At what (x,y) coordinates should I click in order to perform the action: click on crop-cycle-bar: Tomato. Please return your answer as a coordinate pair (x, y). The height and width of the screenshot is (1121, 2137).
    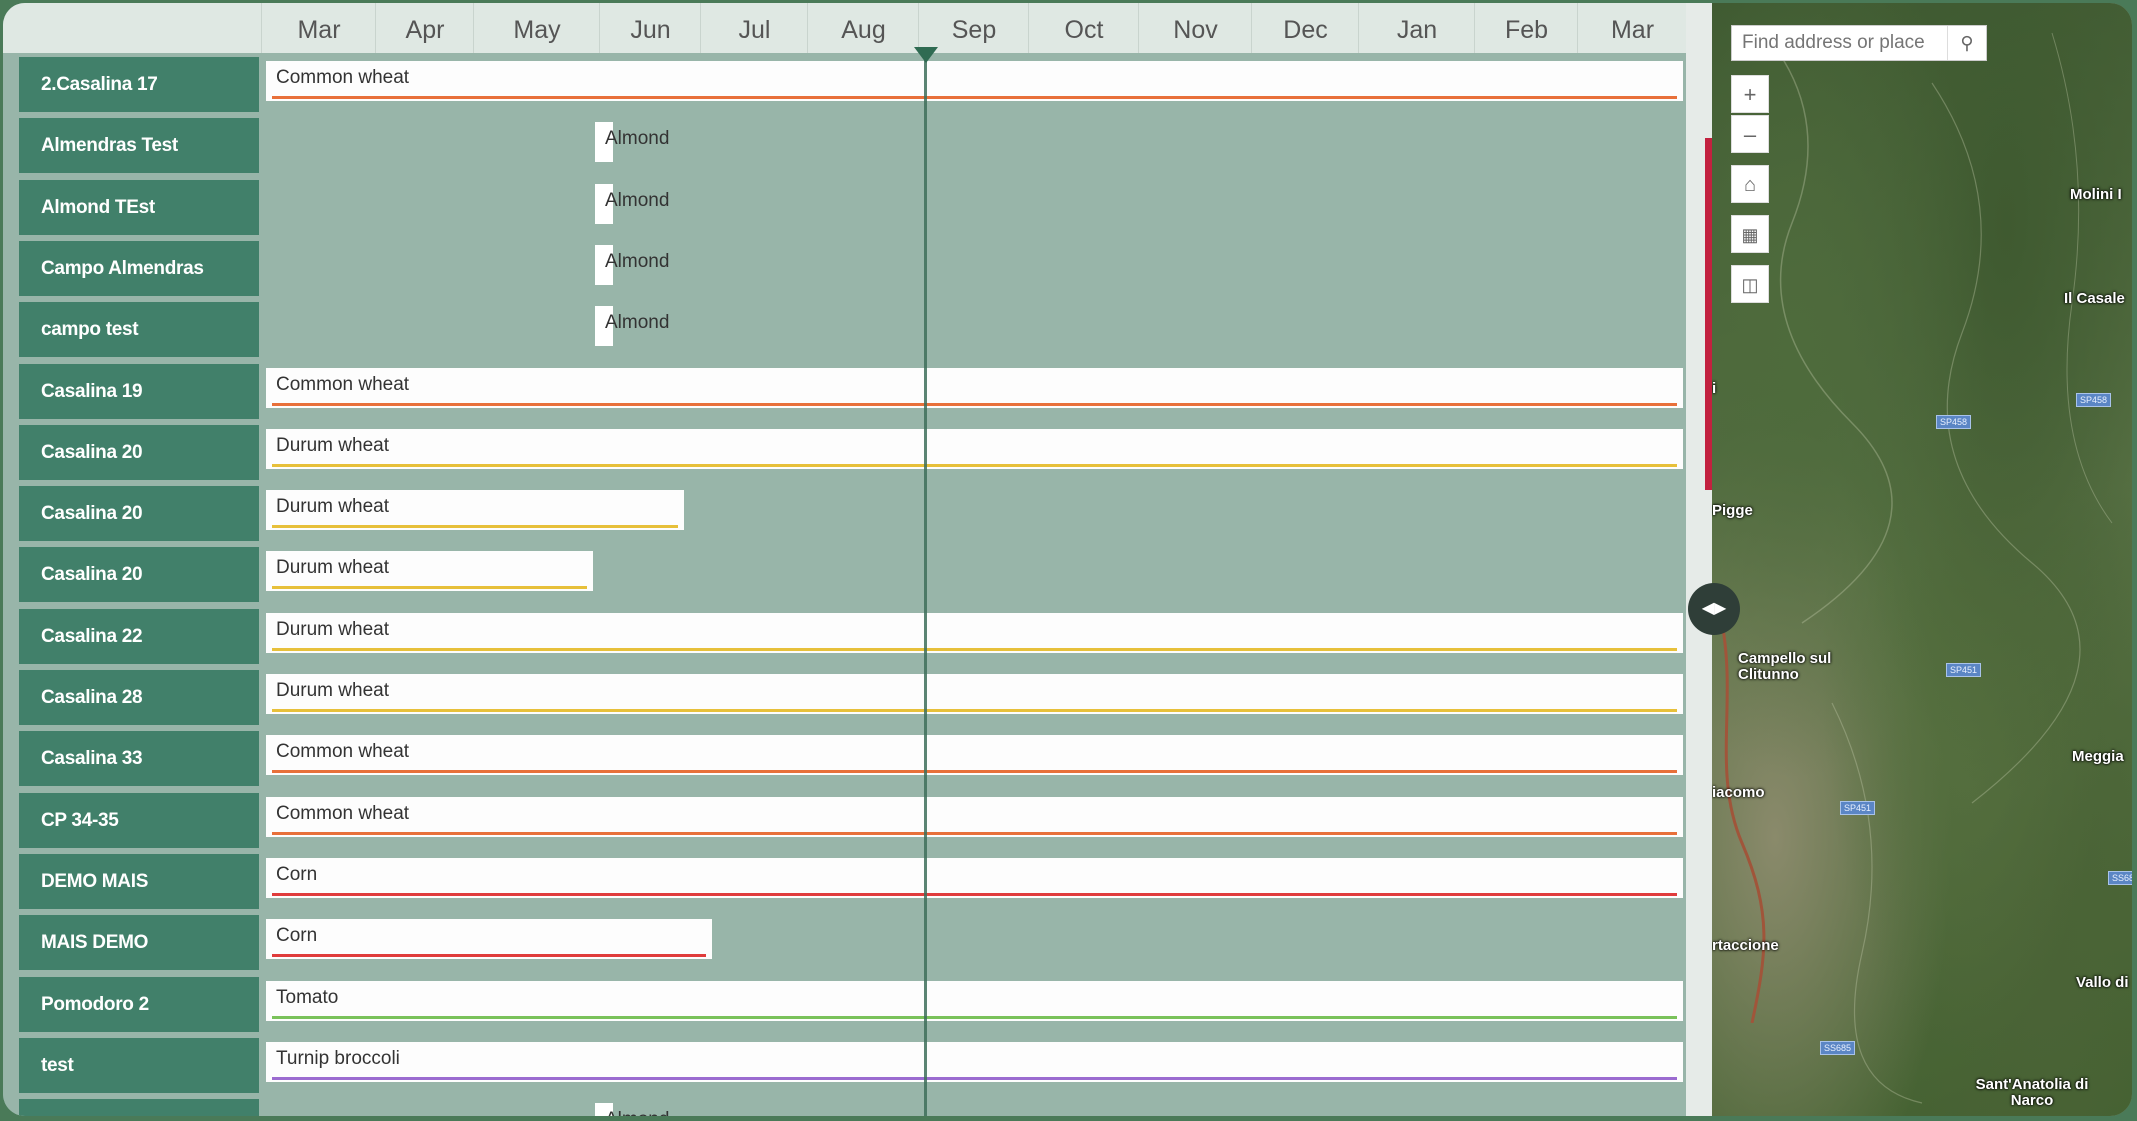
    Looking at the image, I should click on (974, 1000).